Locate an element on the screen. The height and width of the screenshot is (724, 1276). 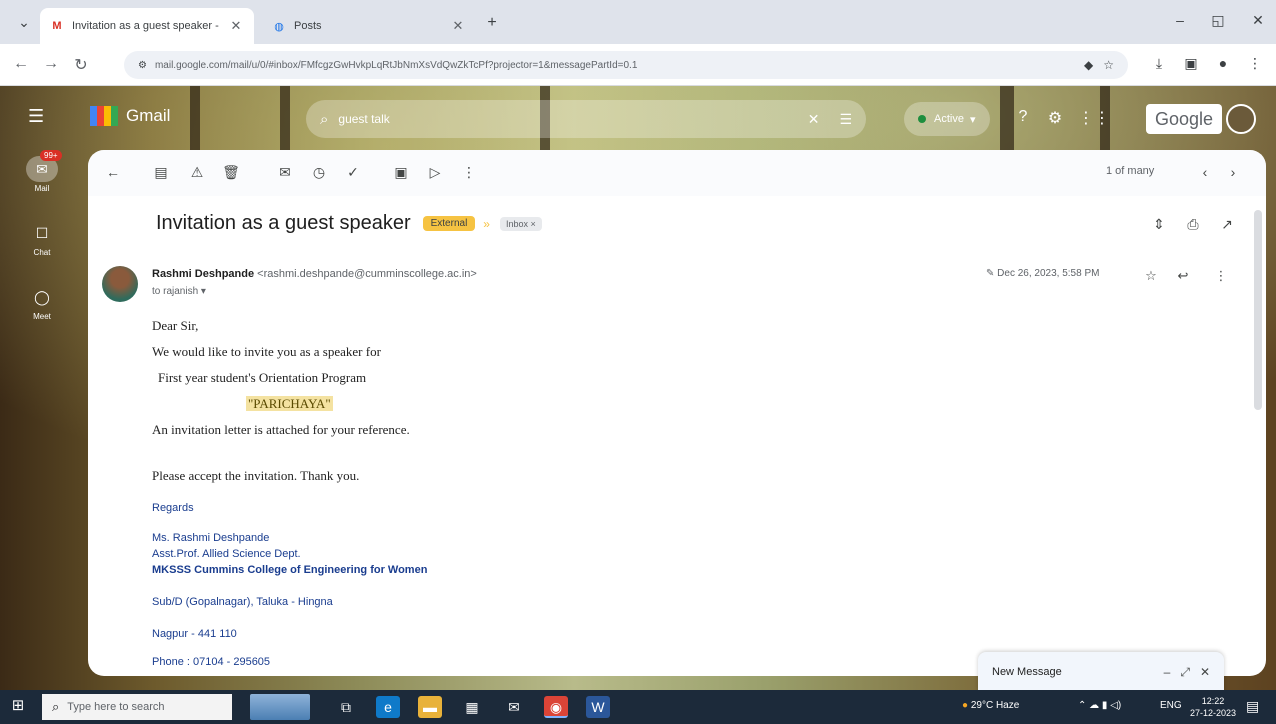
new-message-window: New Message – ⤢ ✕ is located at coordinates (1101, 672).